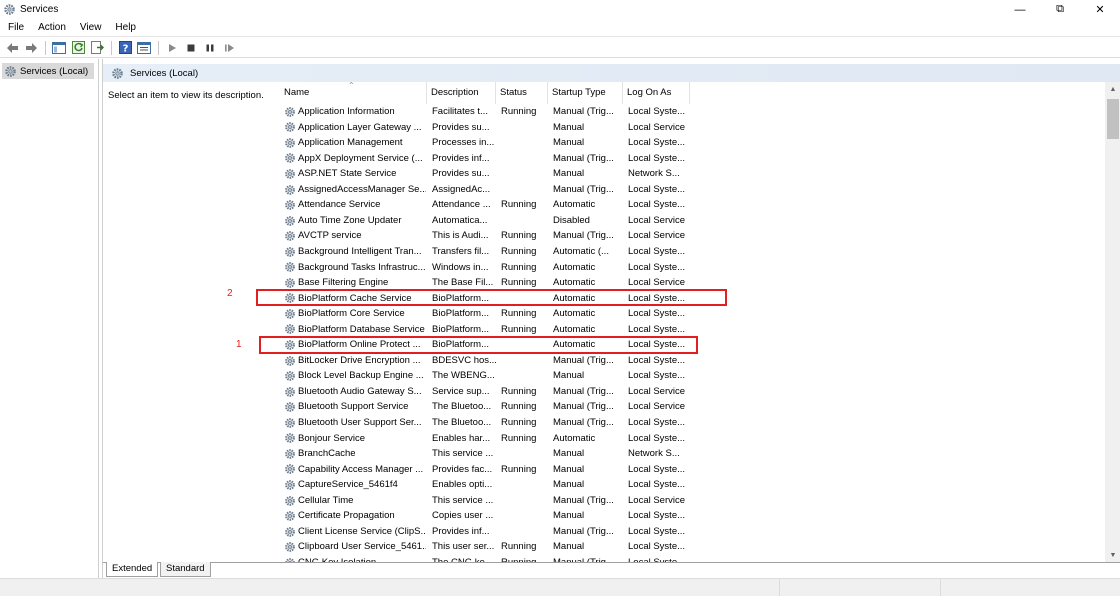 This screenshot has height=596, width=1120. Describe the element at coordinates (461, 93) in the screenshot. I see `column-header-description: Description` at that location.